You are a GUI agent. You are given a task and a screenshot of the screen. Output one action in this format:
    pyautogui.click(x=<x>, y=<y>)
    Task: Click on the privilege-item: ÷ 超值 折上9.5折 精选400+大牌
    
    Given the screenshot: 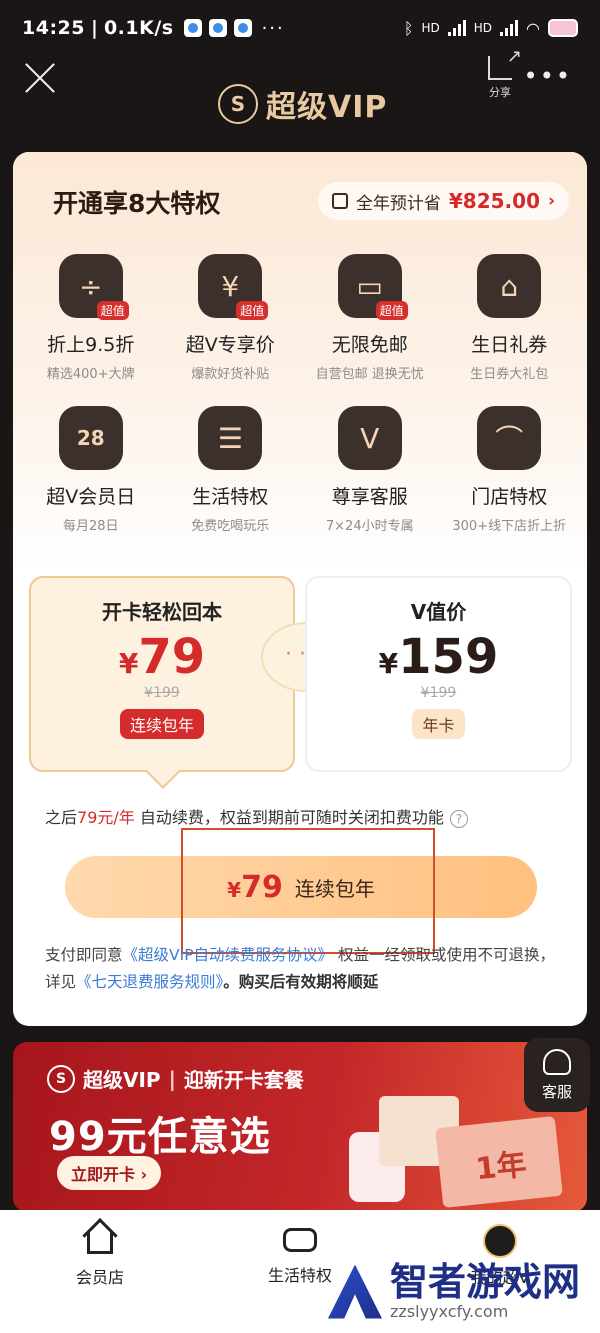 What is the action you would take?
    pyautogui.click(x=91, y=318)
    